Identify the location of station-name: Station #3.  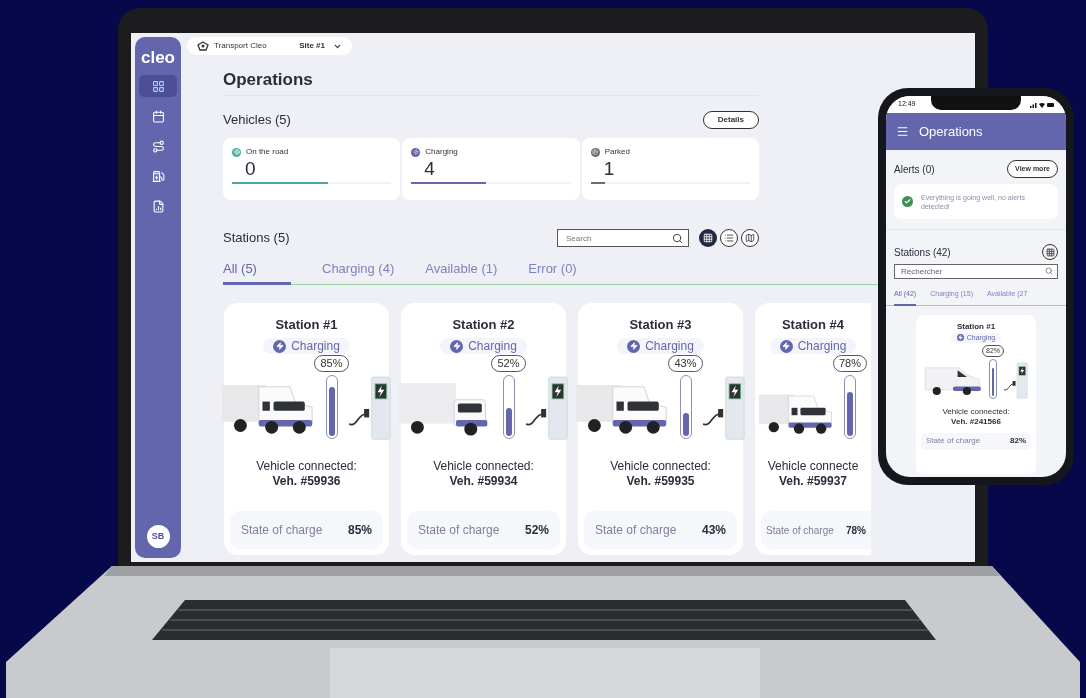
(660, 325).